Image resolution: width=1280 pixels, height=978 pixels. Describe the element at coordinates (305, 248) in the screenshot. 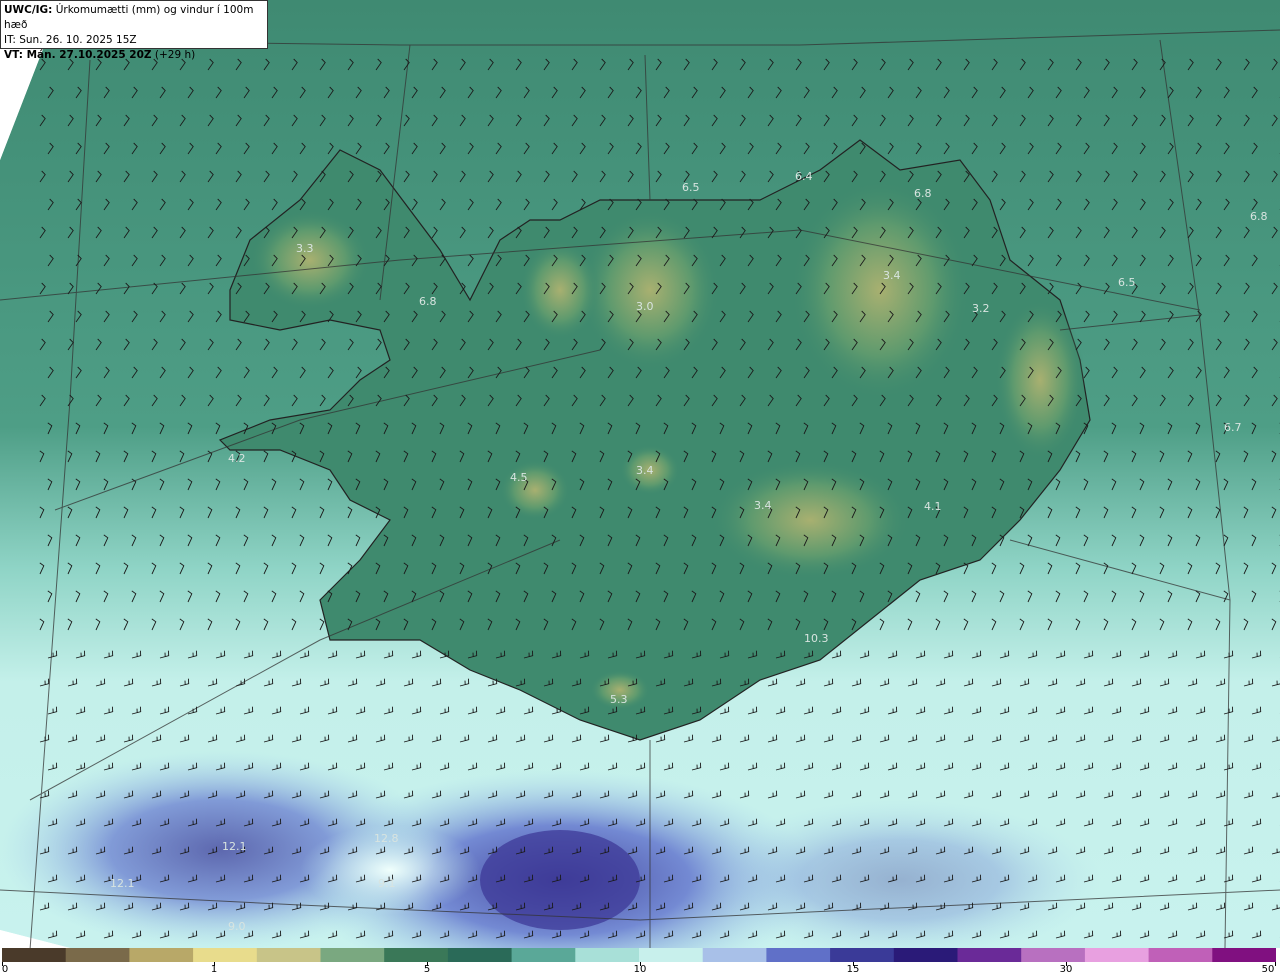

I see `map-label: 3.3` at that location.